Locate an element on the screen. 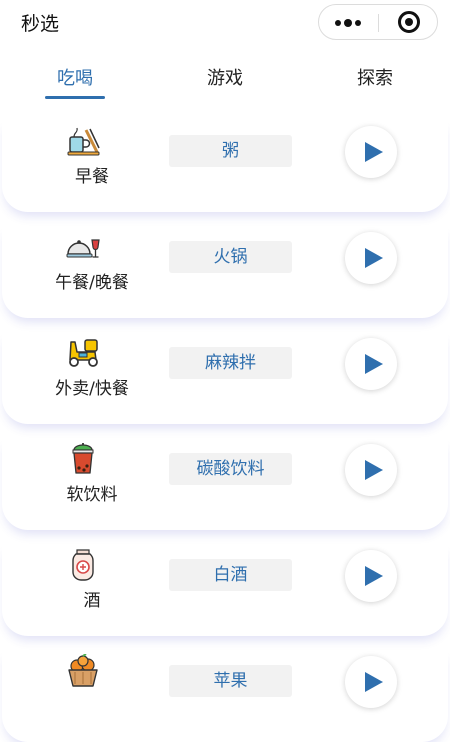 This screenshot has width=450, height=742. capsule-divider is located at coordinates (378, 23).